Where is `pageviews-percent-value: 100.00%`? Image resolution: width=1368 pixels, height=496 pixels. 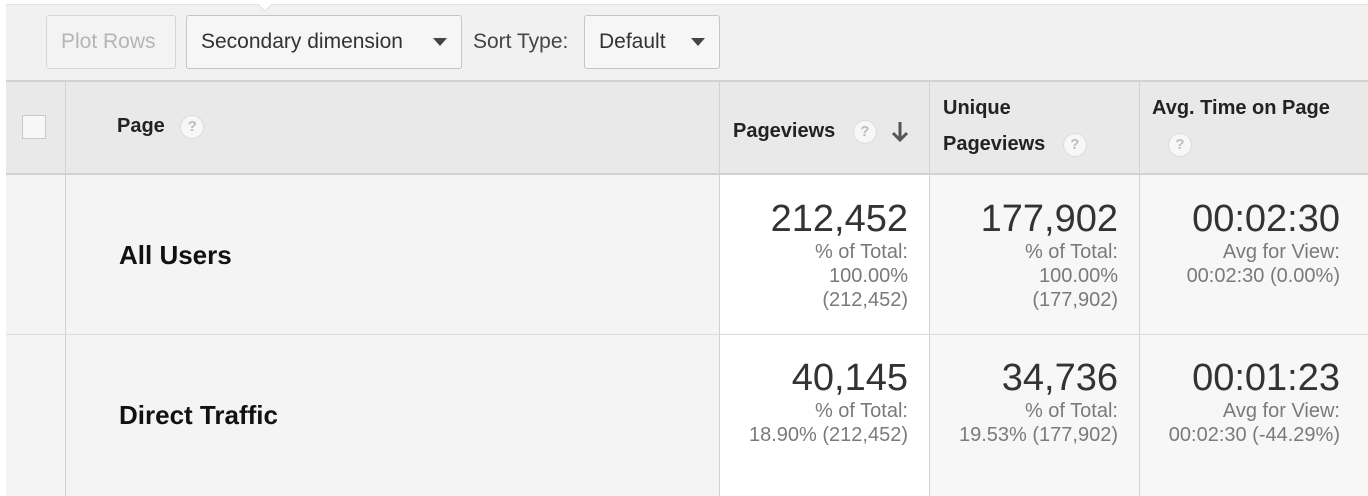 pageviews-percent-value: 100.00% is located at coordinates (868, 276).